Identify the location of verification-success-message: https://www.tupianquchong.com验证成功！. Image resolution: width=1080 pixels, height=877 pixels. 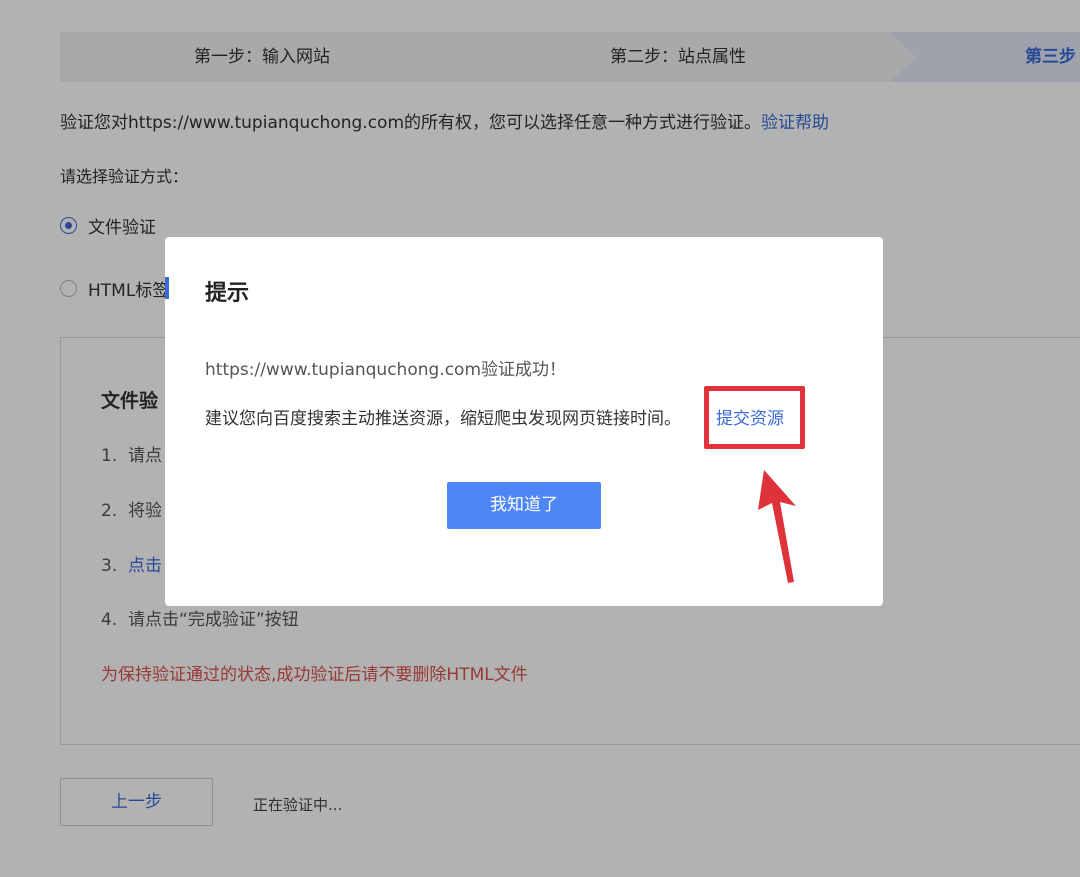
(386, 370).